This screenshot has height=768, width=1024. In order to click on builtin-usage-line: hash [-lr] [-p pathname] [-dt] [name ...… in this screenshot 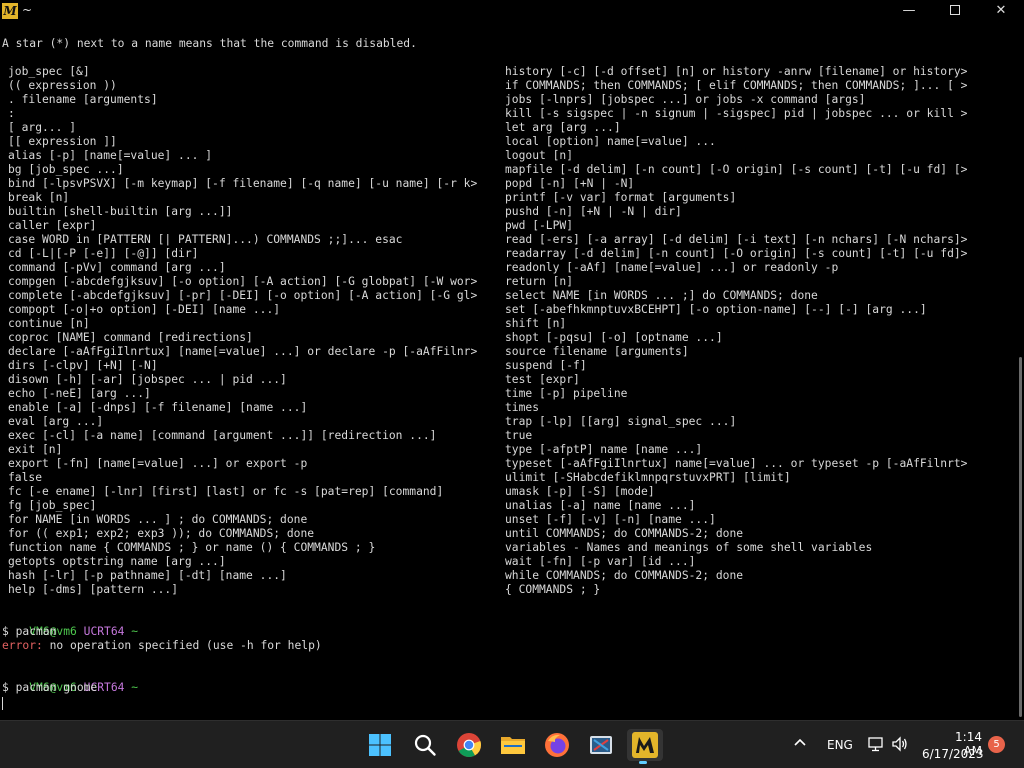, I will do `click(147, 575)`.